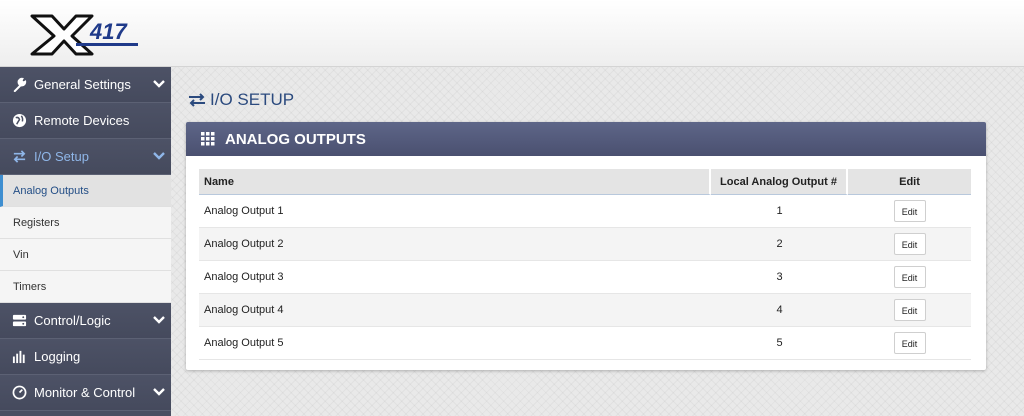  What do you see at coordinates (19, 85) in the screenshot?
I see `wrench-icon` at bounding box center [19, 85].